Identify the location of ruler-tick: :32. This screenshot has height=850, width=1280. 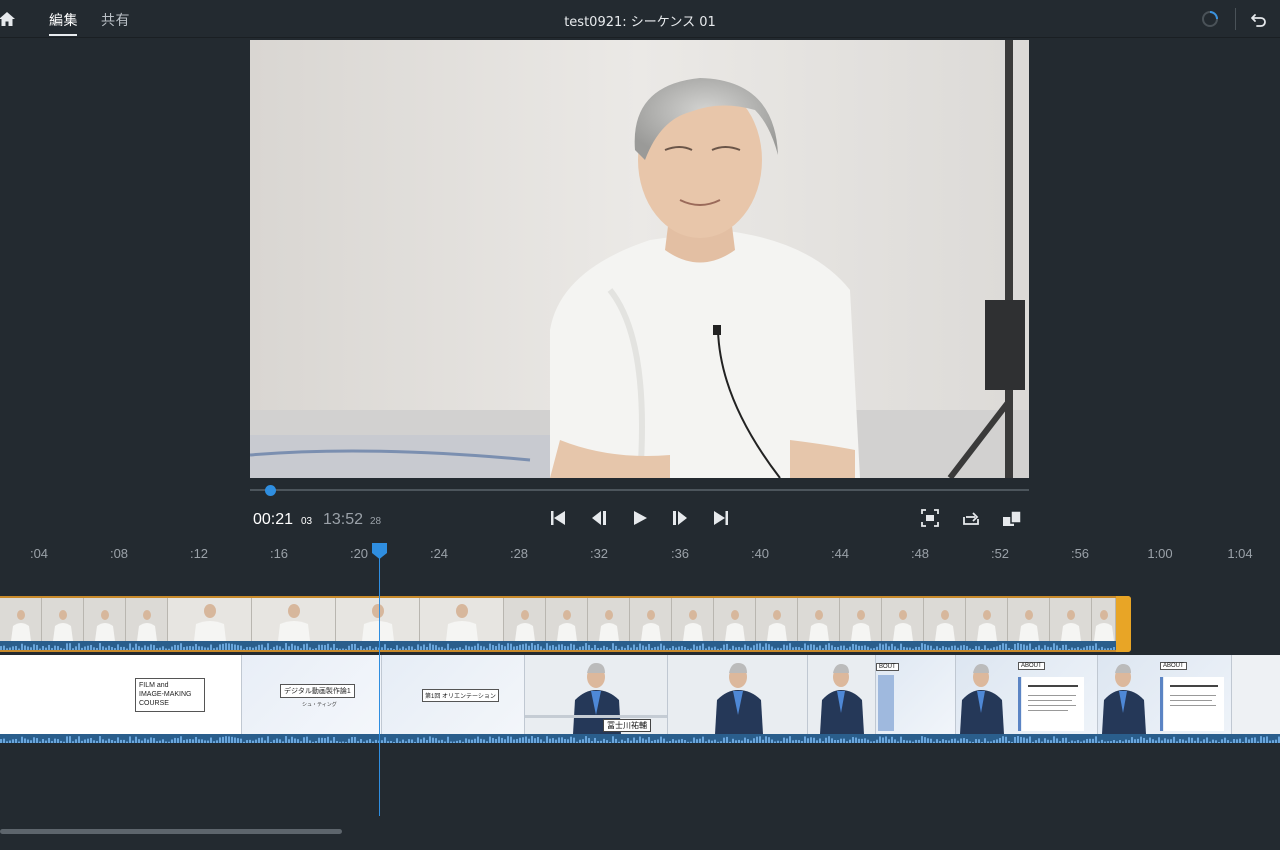
(599, 553).